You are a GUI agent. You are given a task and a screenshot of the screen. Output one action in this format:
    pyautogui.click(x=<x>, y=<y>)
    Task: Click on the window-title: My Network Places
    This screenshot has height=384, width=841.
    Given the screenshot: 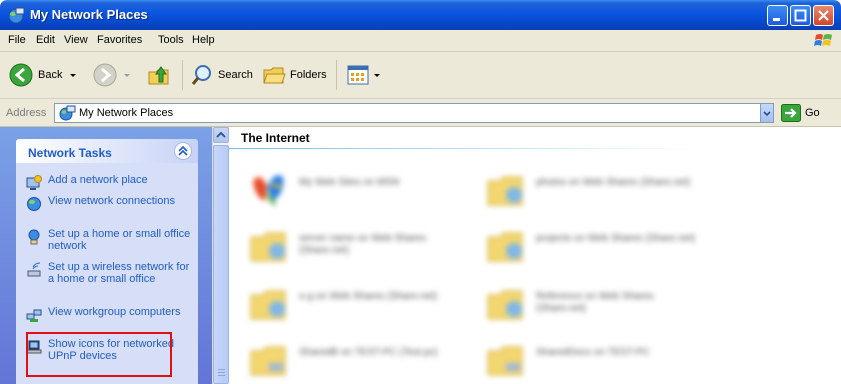 What is the action you would take?
    pyautogui.click(x=89, y=14)
    